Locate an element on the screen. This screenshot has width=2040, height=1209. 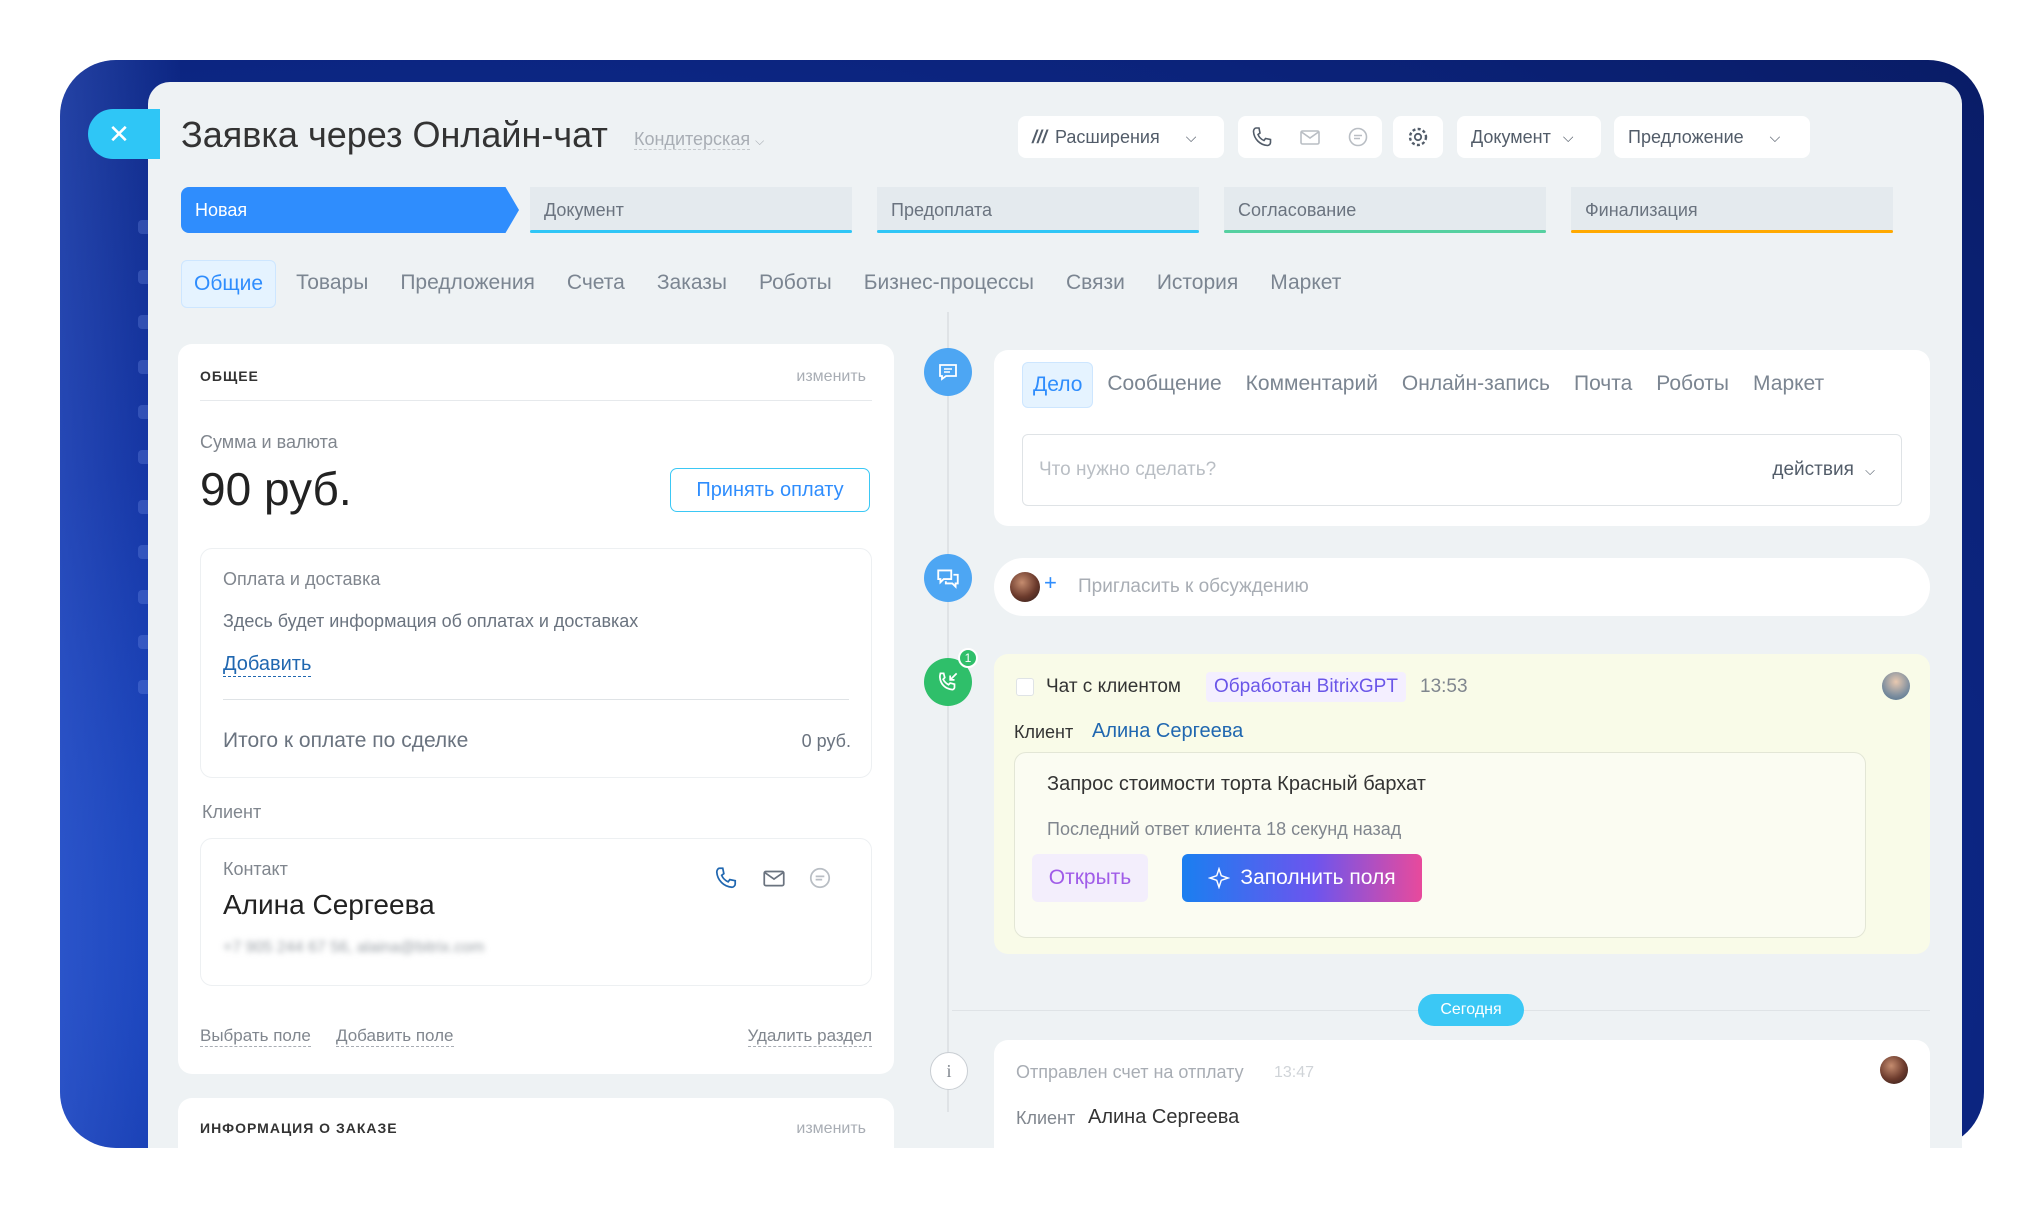
contact-name: Алина Сергеева is located at coordinates (329, 905).